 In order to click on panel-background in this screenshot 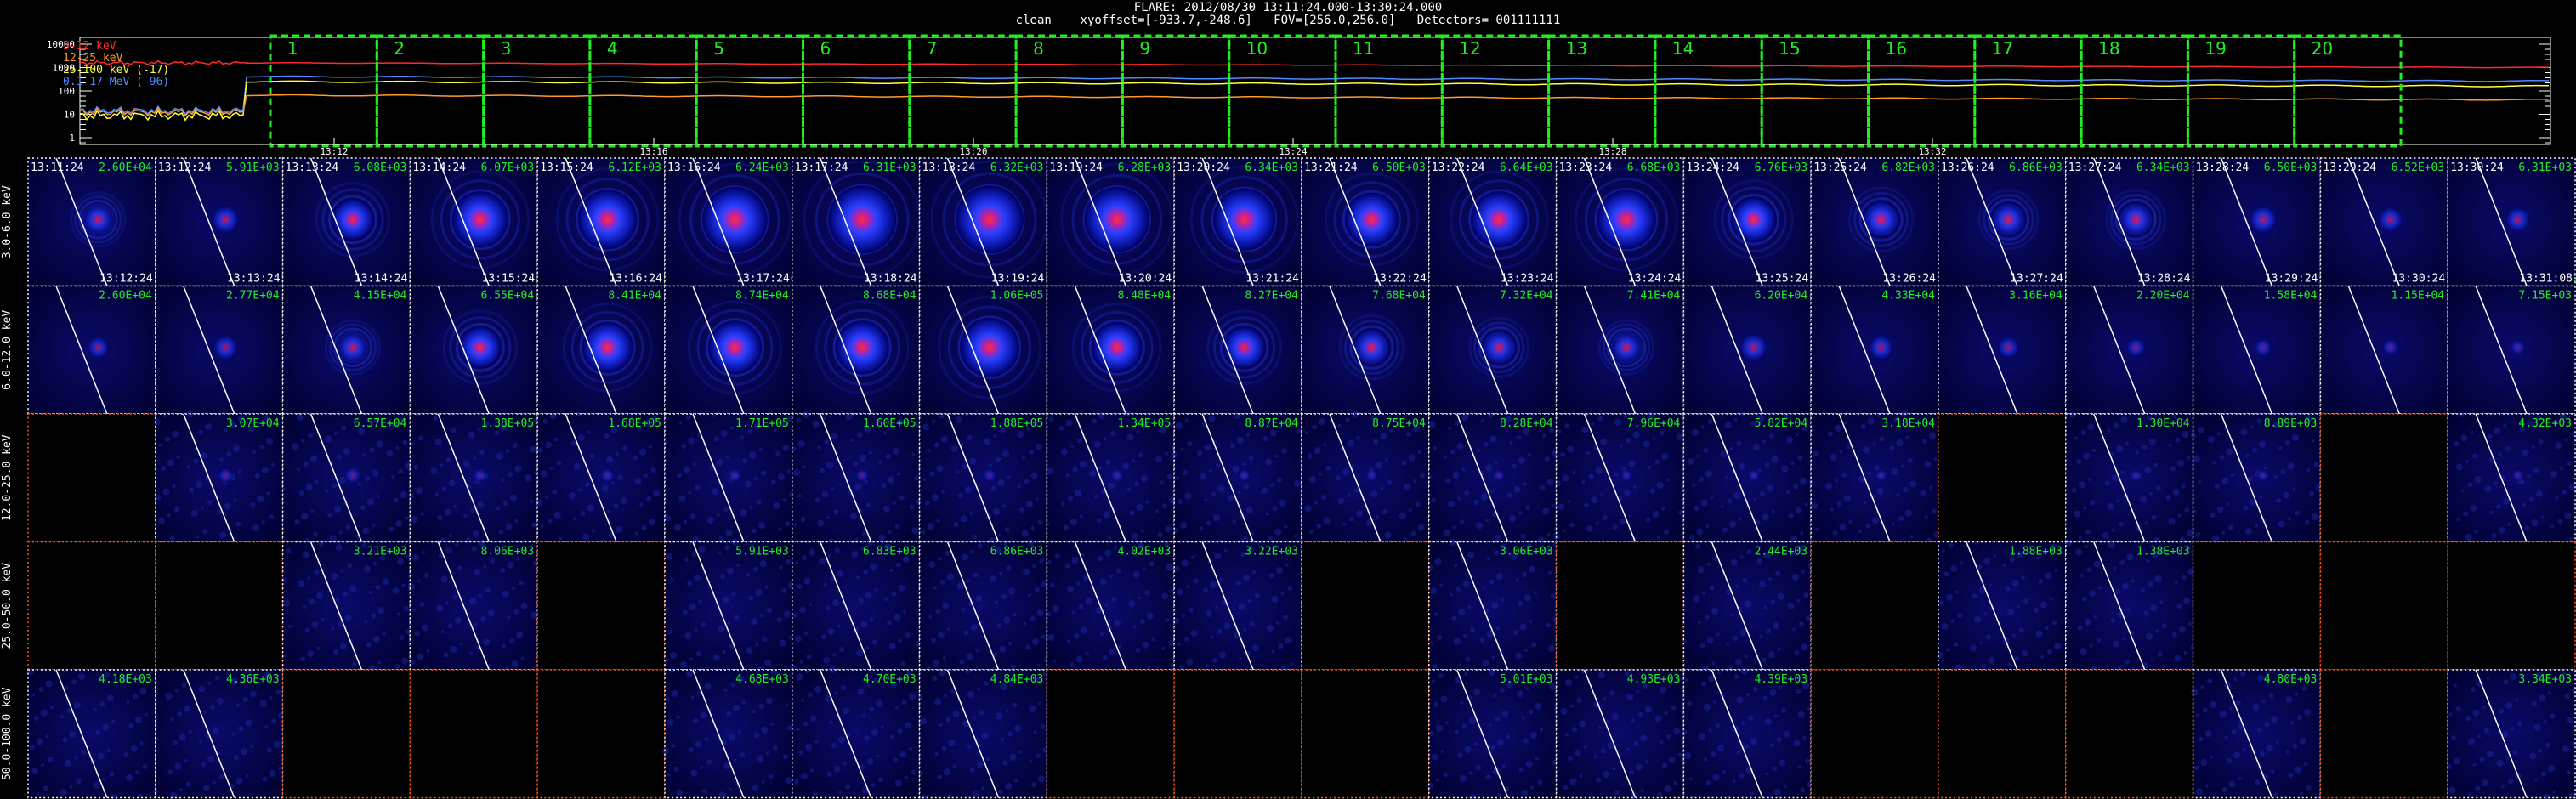, I will do `click(2511, 734)`.